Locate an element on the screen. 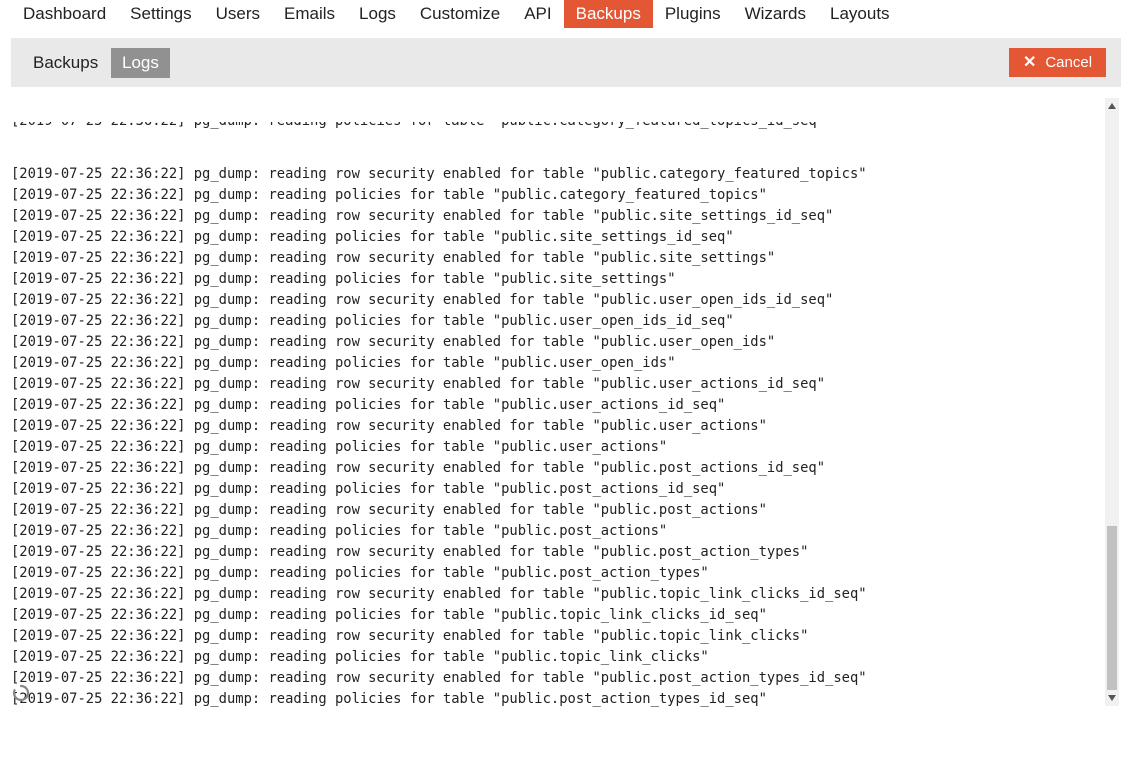 The height and width of the screenshot is (784, 1142). scroll-up-arrow-icon is located at coordinates (1112, 106).